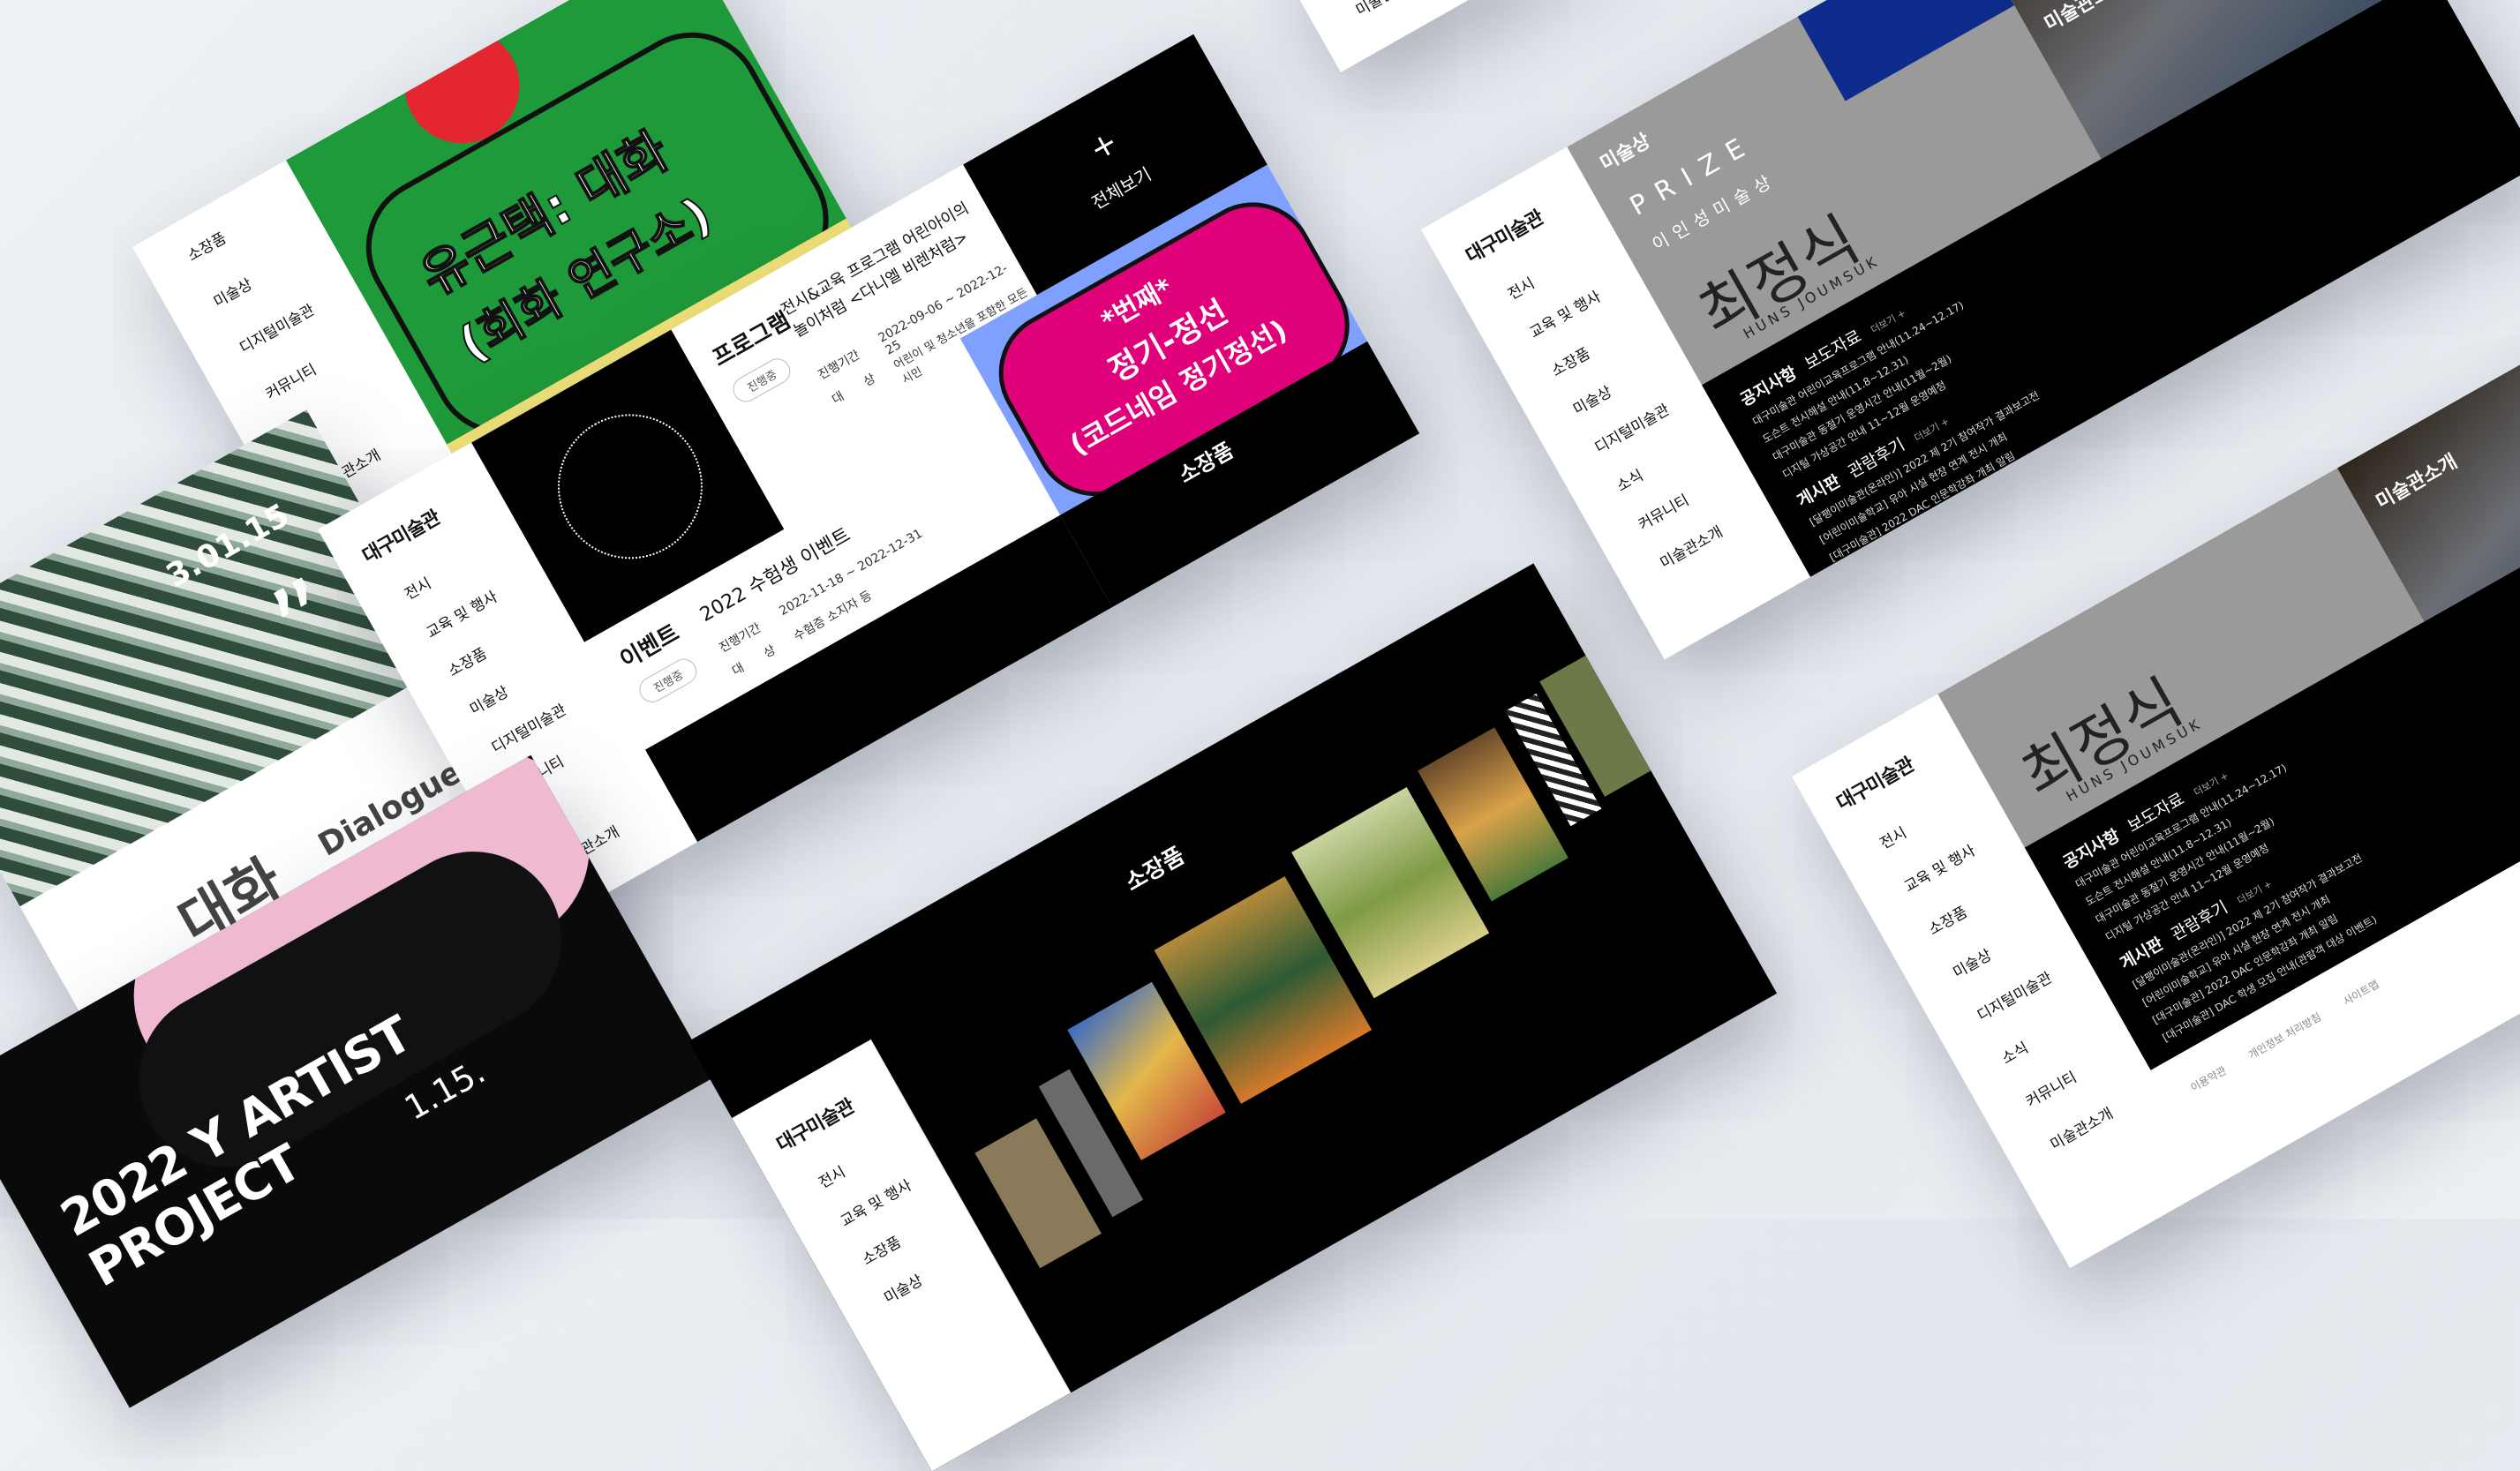 The height and width of the screenshot is (1471, 2520). I want to click on view-all-label: 전체보기, so click(1121, 188).